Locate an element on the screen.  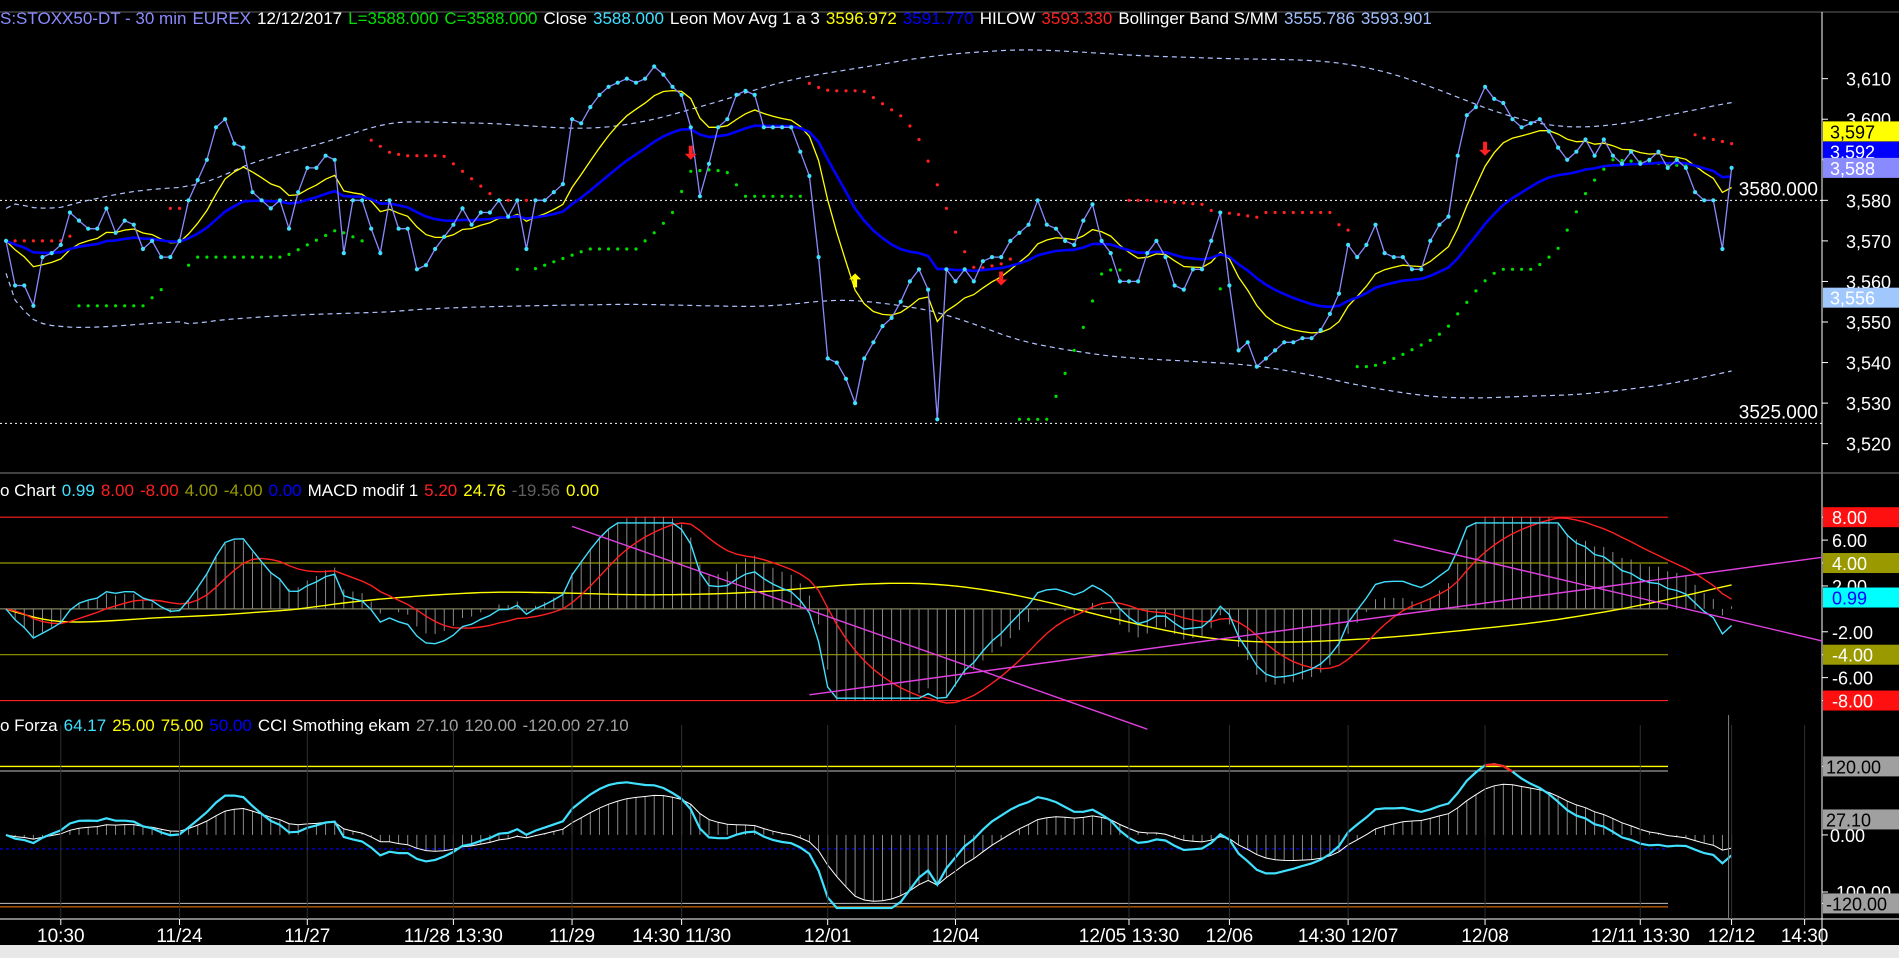
macd-value-tag-label-0: 8.00 is located at coordinates (1849, 518).